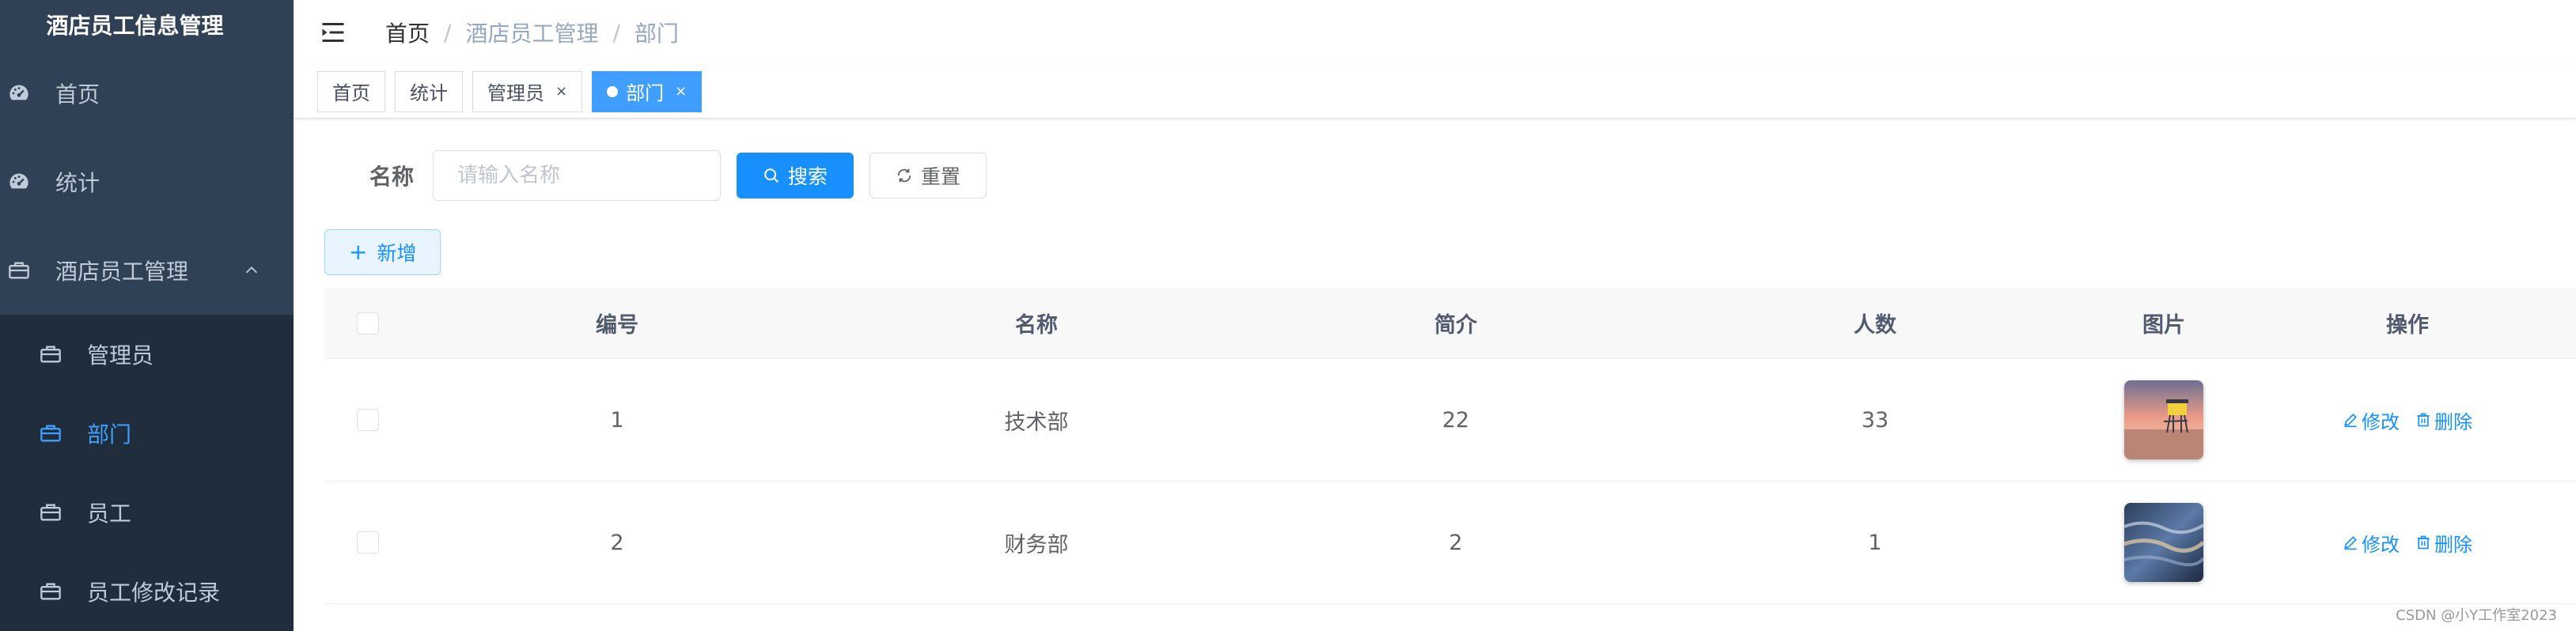 Image resolution: width=2576 pixels, height=631 pixels. I want to click on search-input, so click(577, 175).